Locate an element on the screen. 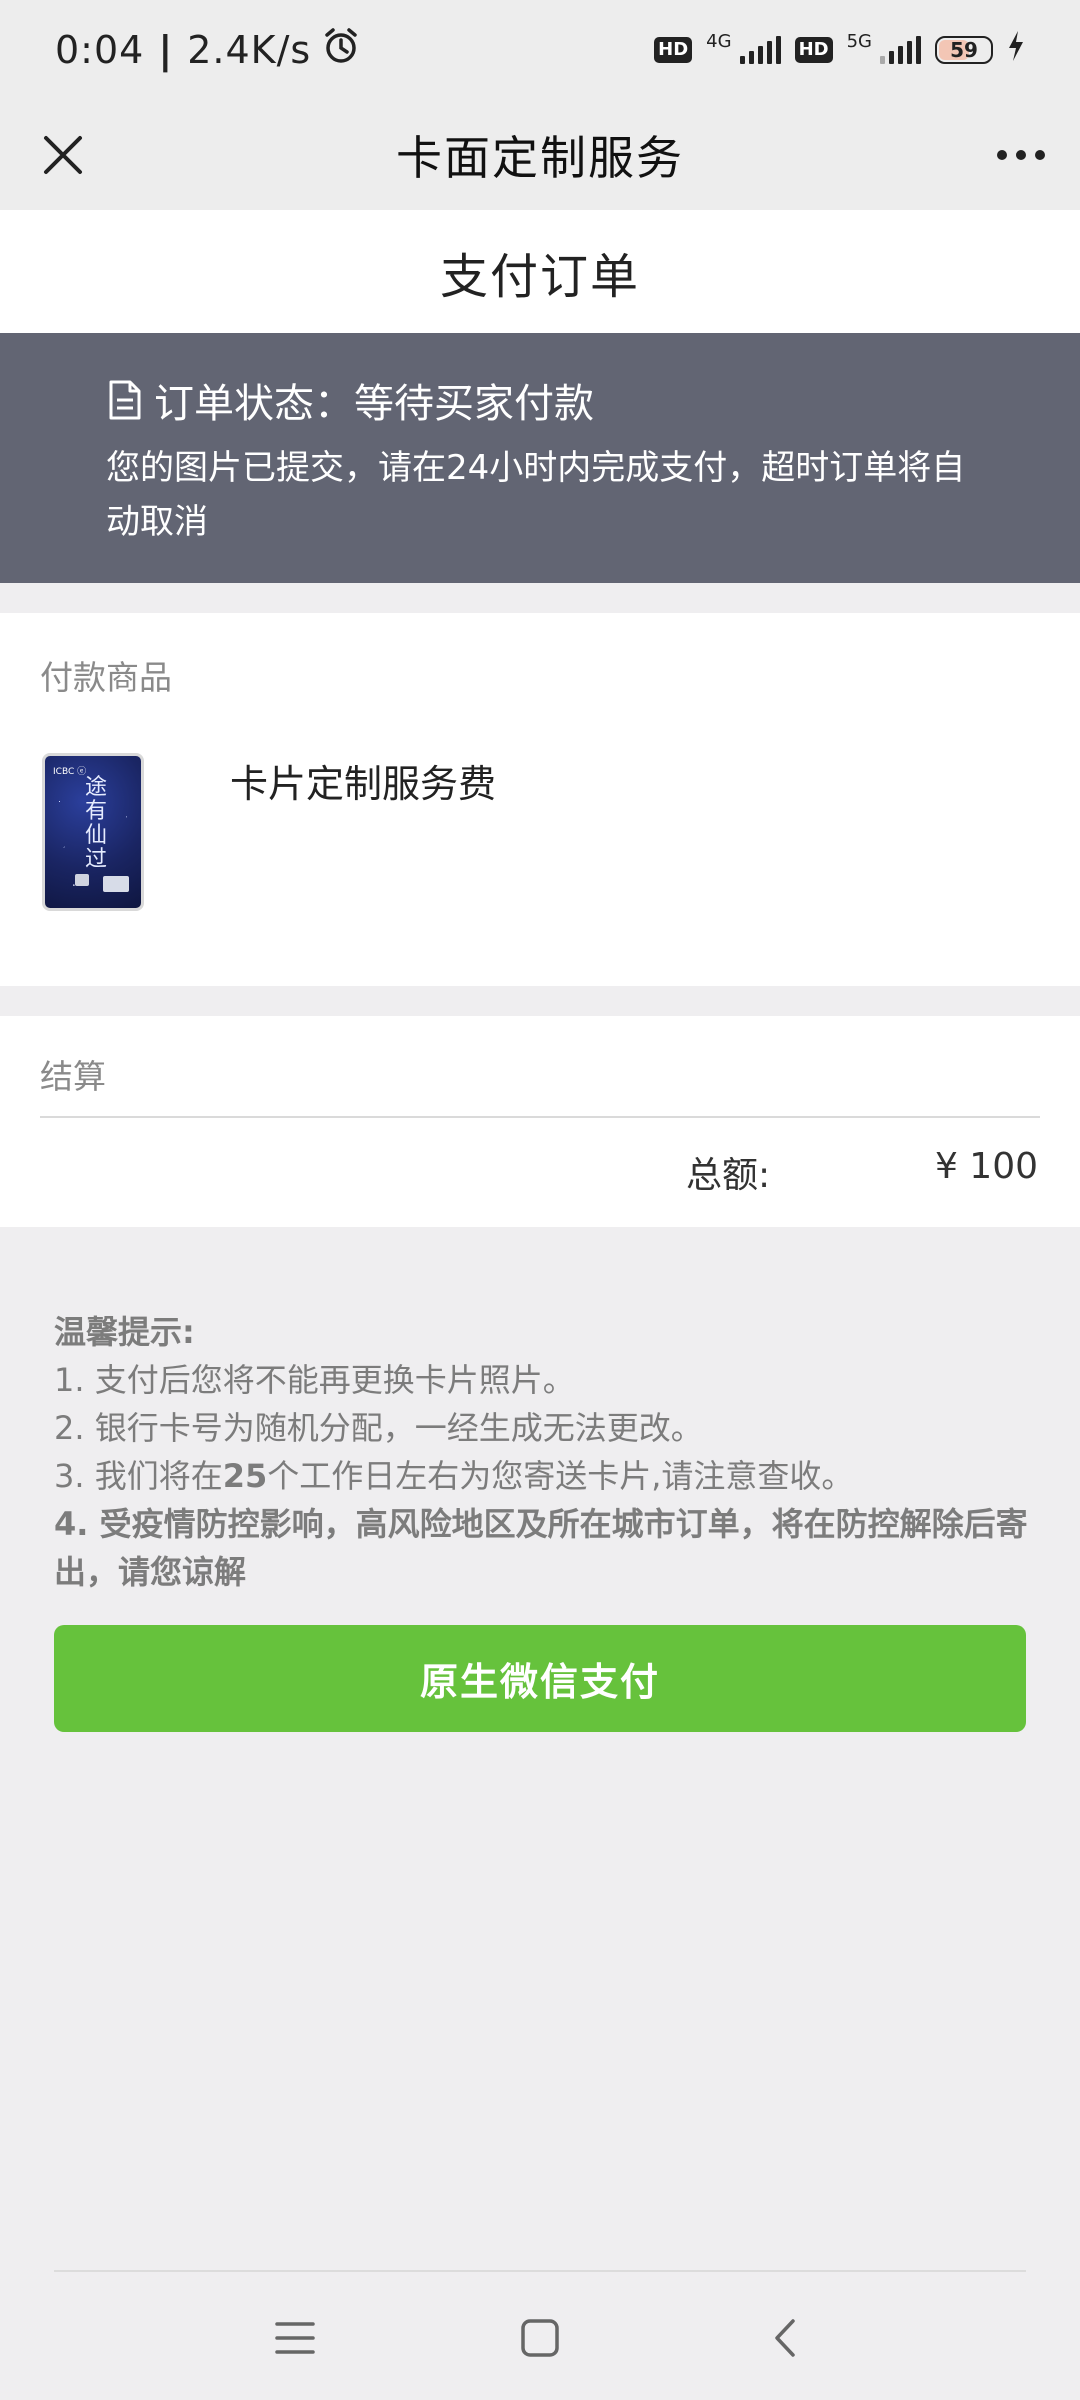 This screenshot has height=2400, width=1080. page-header: 支付订单 is located at coordinates (540, 271).